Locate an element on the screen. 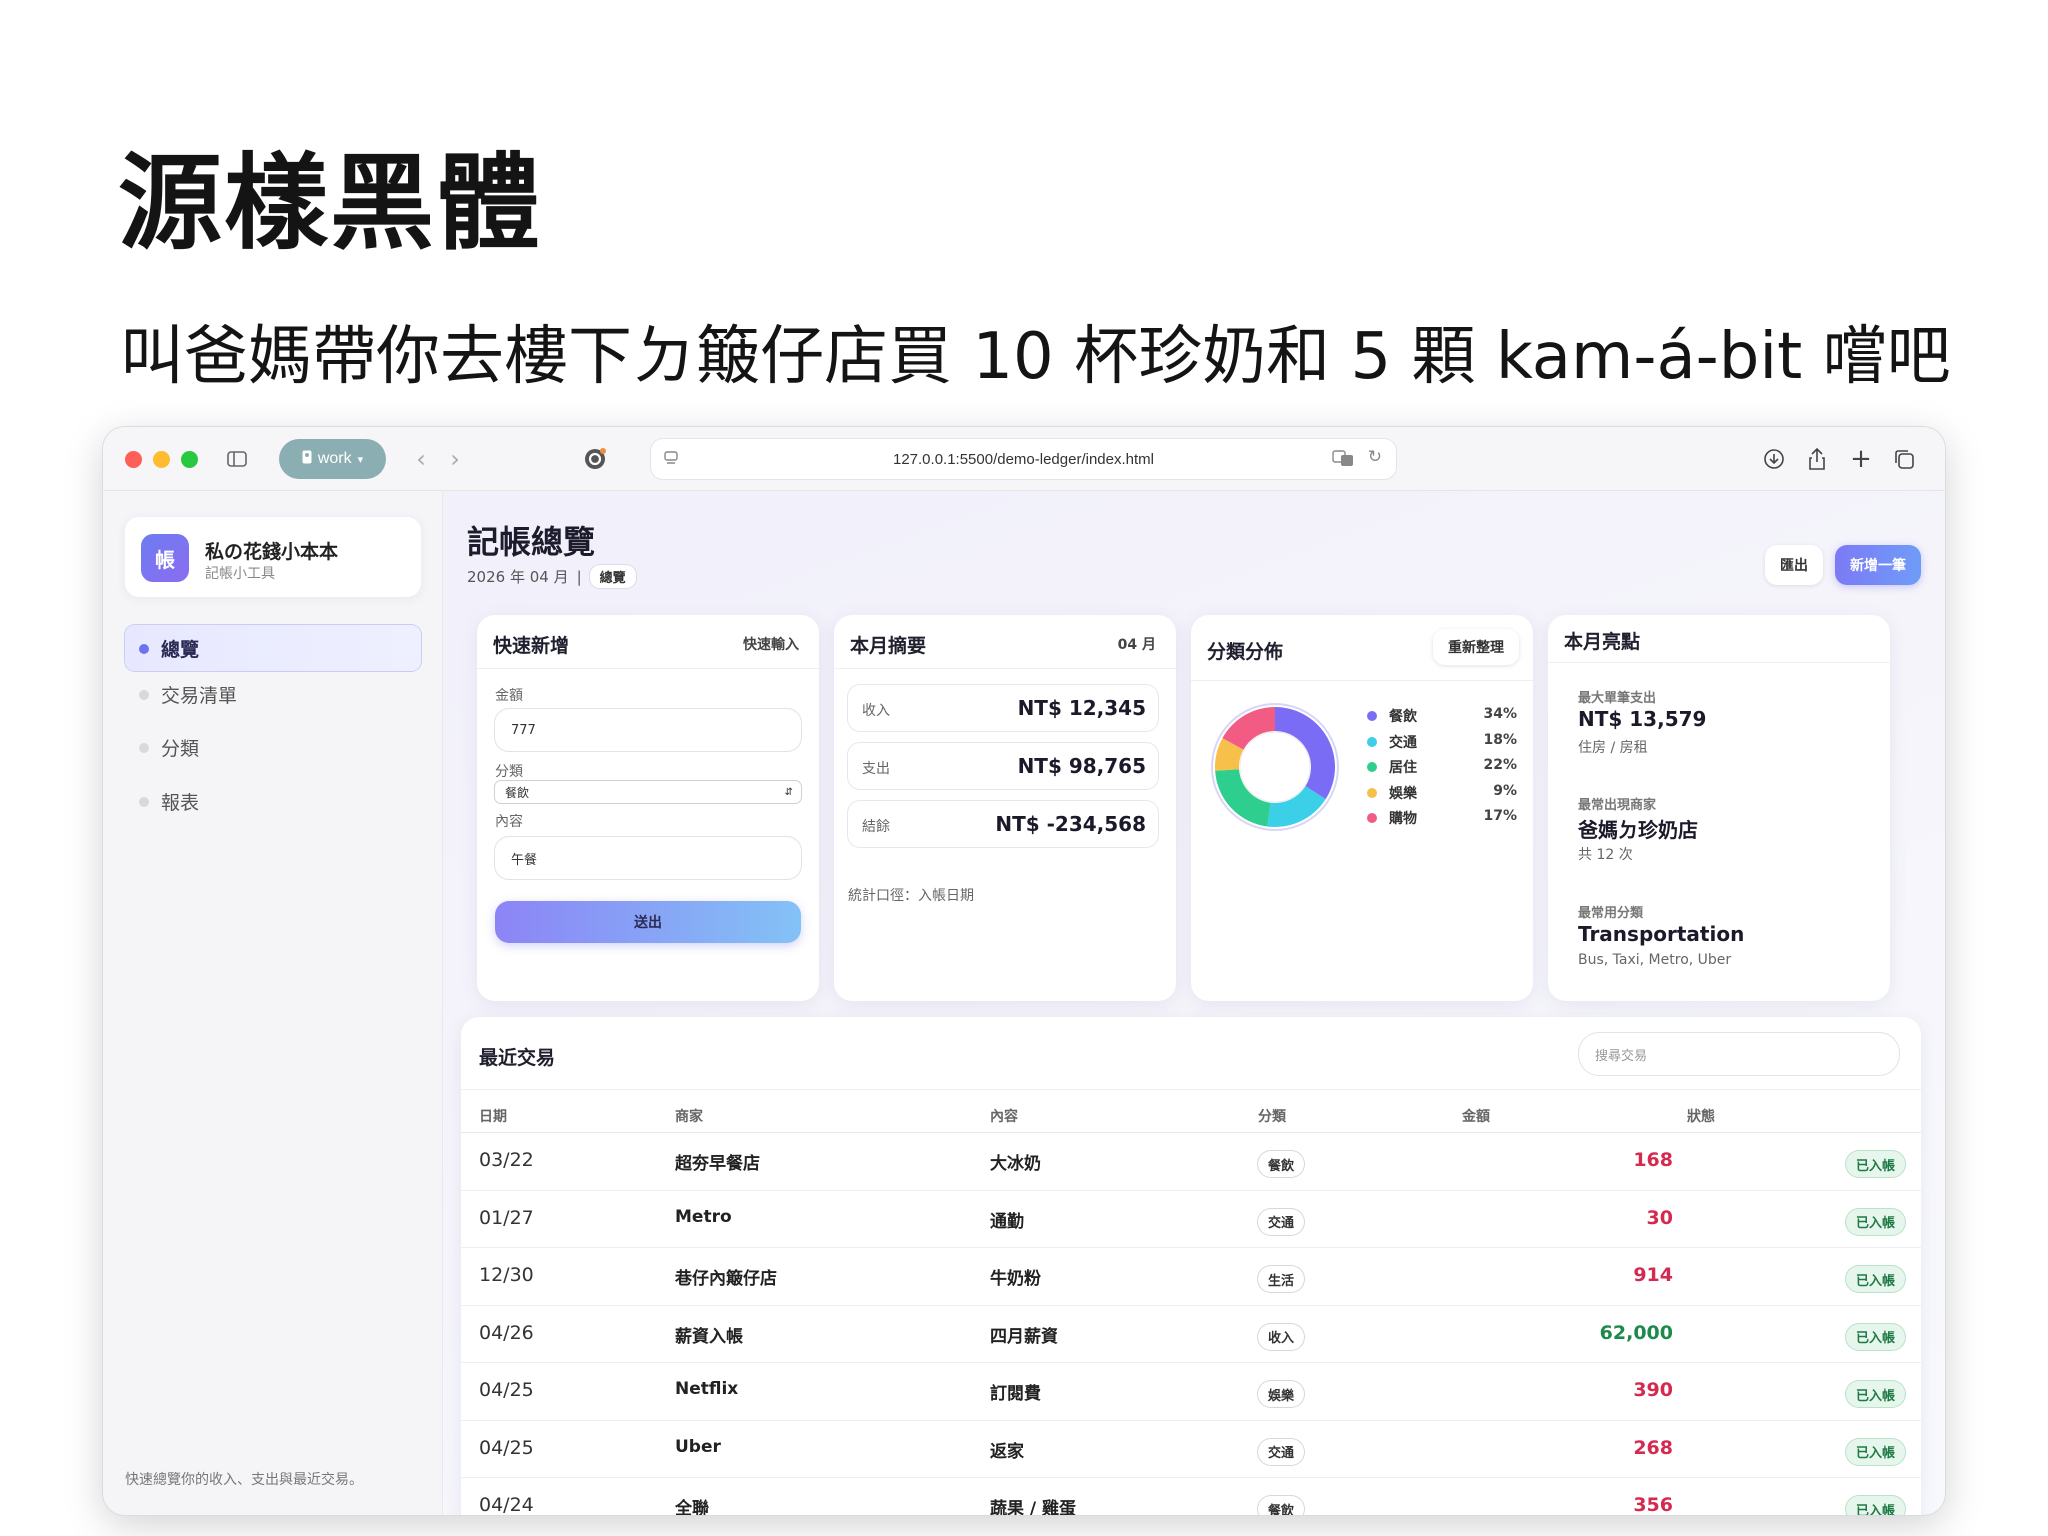  sidebar-item-overview: 總覽 is located at coordinates (273, 648).